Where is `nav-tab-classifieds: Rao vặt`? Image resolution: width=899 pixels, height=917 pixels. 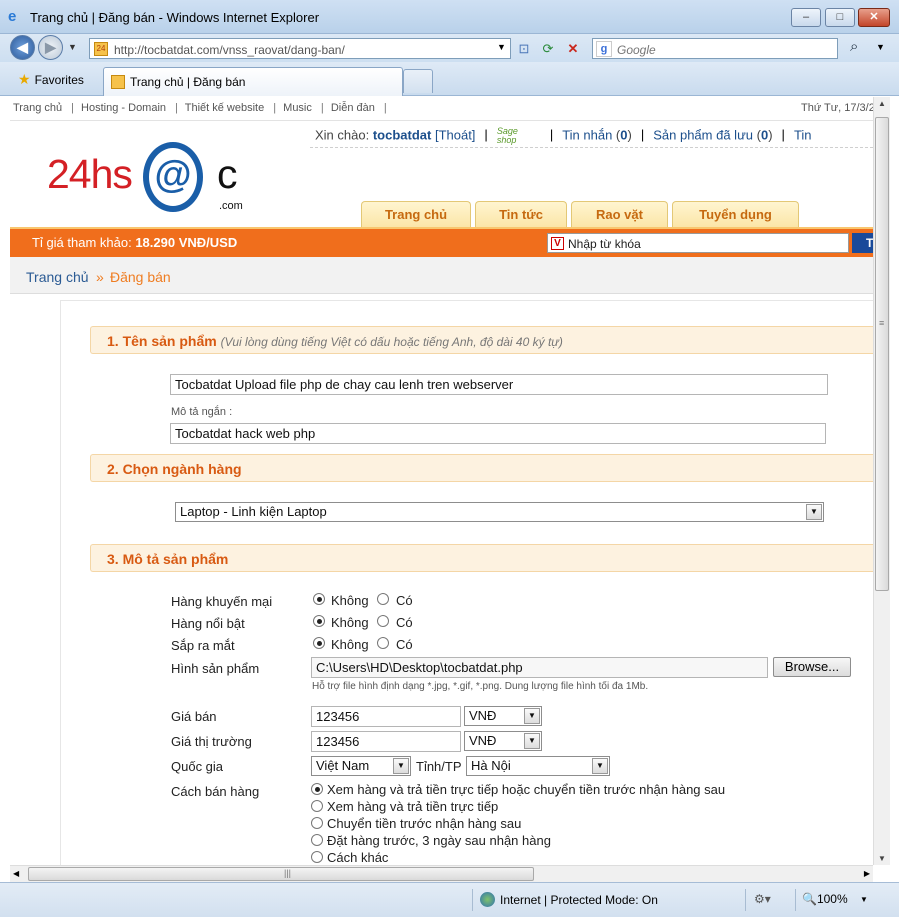
nav-tab-classifieds: Rao vặt is located at coordinates (619, 214).